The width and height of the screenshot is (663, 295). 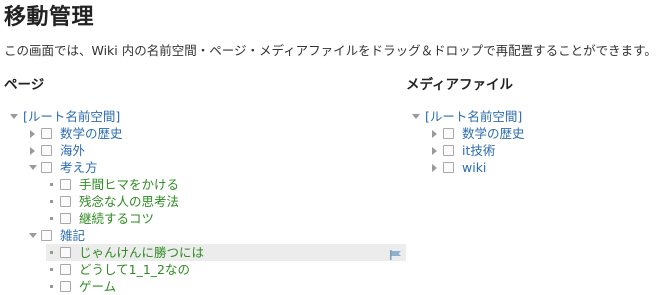 I want to click on page-label: 残念な人の思考法, so click(x=129, y=201).